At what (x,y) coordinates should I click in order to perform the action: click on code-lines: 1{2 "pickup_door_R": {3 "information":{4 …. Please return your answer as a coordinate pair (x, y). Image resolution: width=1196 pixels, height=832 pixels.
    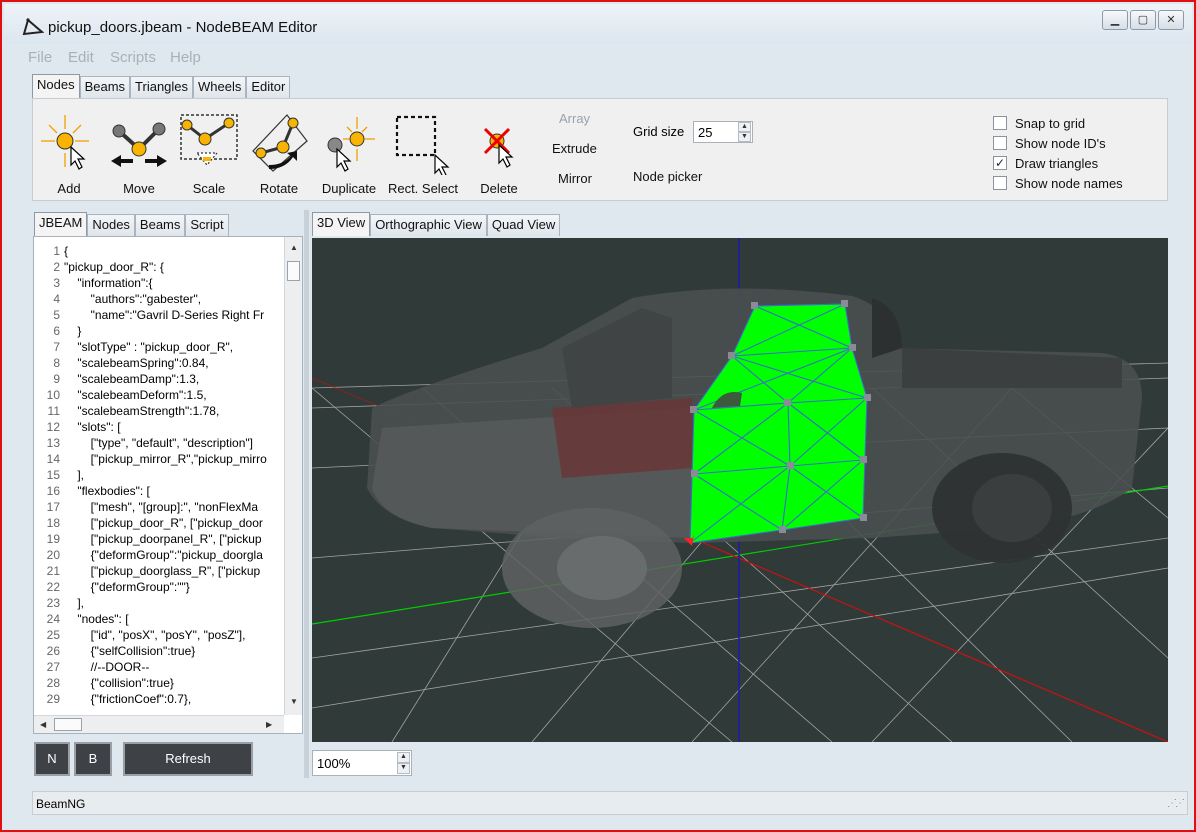
    Looking at the image, I should click on (159, 476).